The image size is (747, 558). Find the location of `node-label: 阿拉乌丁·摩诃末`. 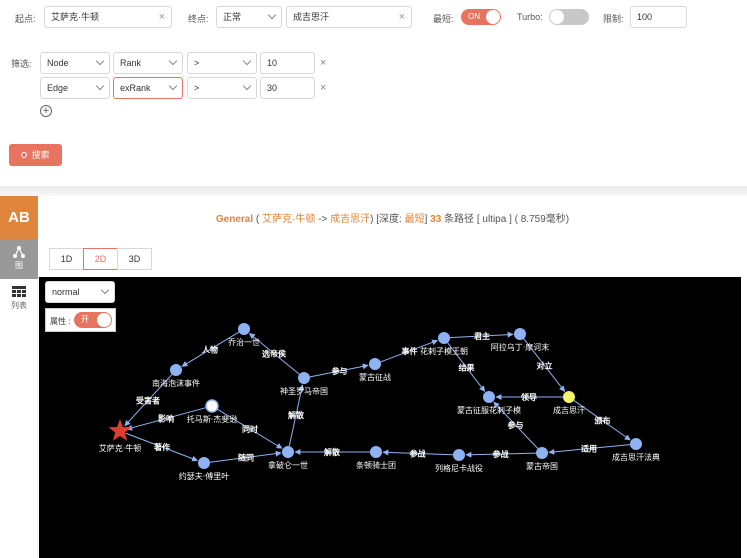

node-label: 阿拉乌丁·摩诃末 is located at coordinates (520, 347).